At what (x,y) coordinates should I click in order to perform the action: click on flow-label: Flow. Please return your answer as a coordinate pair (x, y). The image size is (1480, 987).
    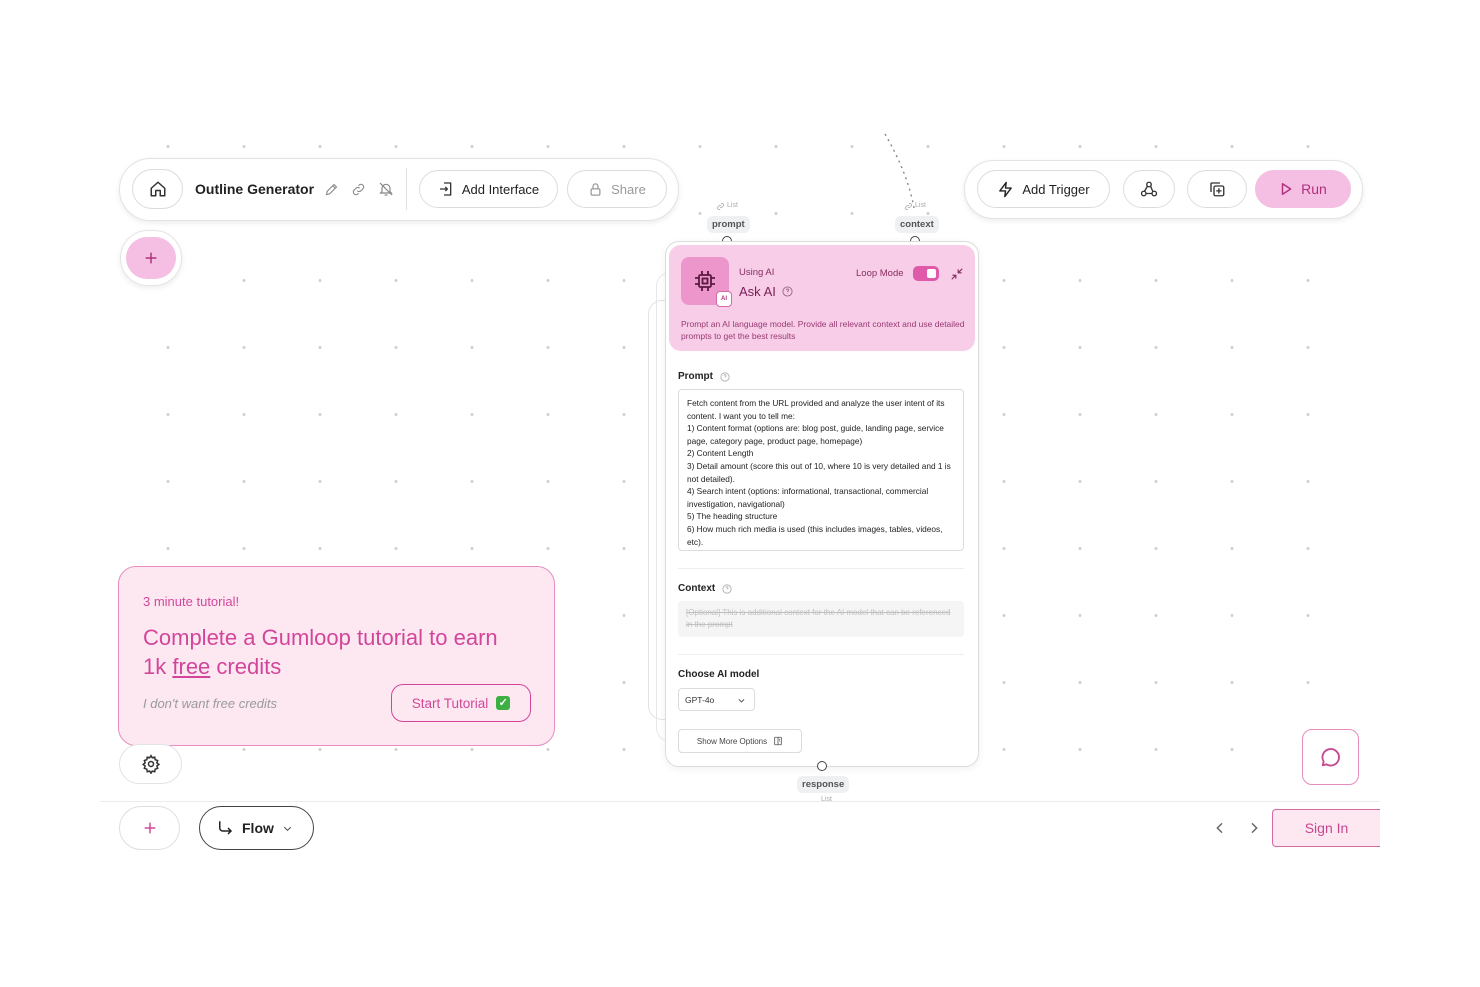
    Looking at the image, I should click on (258, 828).